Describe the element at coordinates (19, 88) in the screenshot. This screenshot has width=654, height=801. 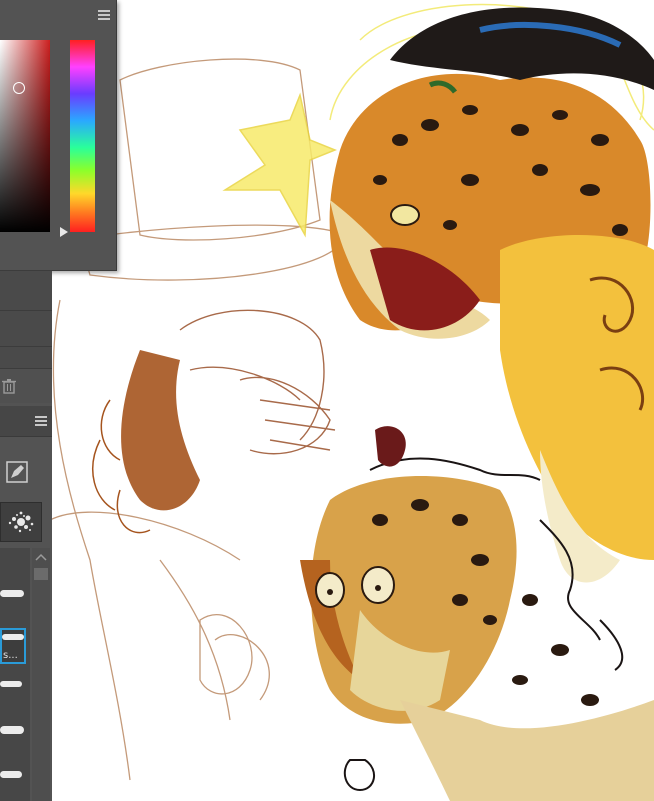
I see `color-picker-cursor` at that location.